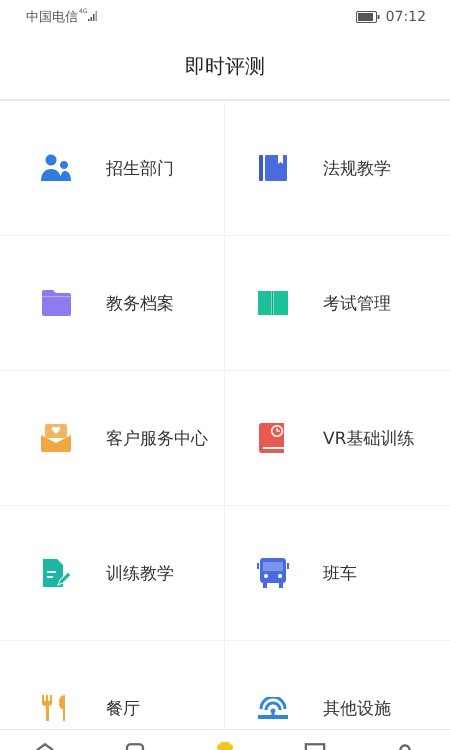 The width and height of the screenshot is (450, 750). What do you see at coordinates (271, 438) in the screenshot?
I see `clock-book-icon` at bounding box center [271, 438].